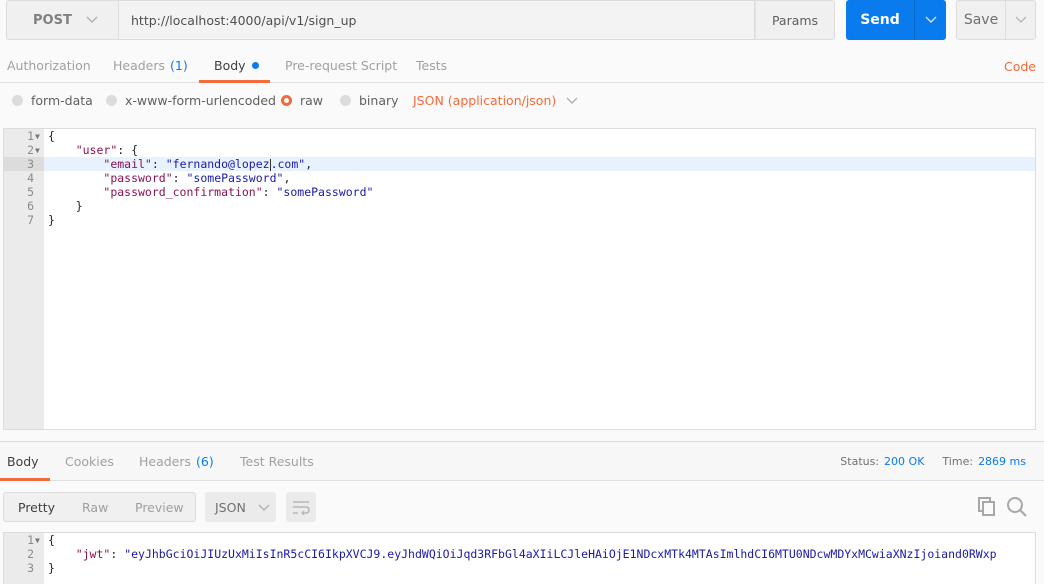 The height and width of the screenshot is (584, 1044). I want to click on params-button: Params, so click(795, 20).